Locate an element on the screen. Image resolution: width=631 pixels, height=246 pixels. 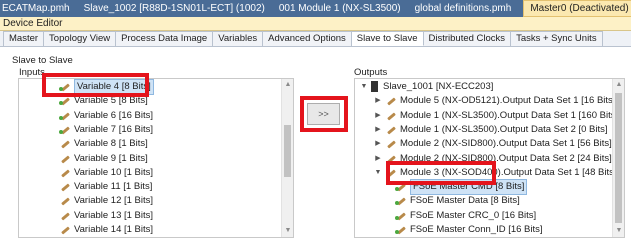
highlight-box-transfer is located at coordinates (324, 114).